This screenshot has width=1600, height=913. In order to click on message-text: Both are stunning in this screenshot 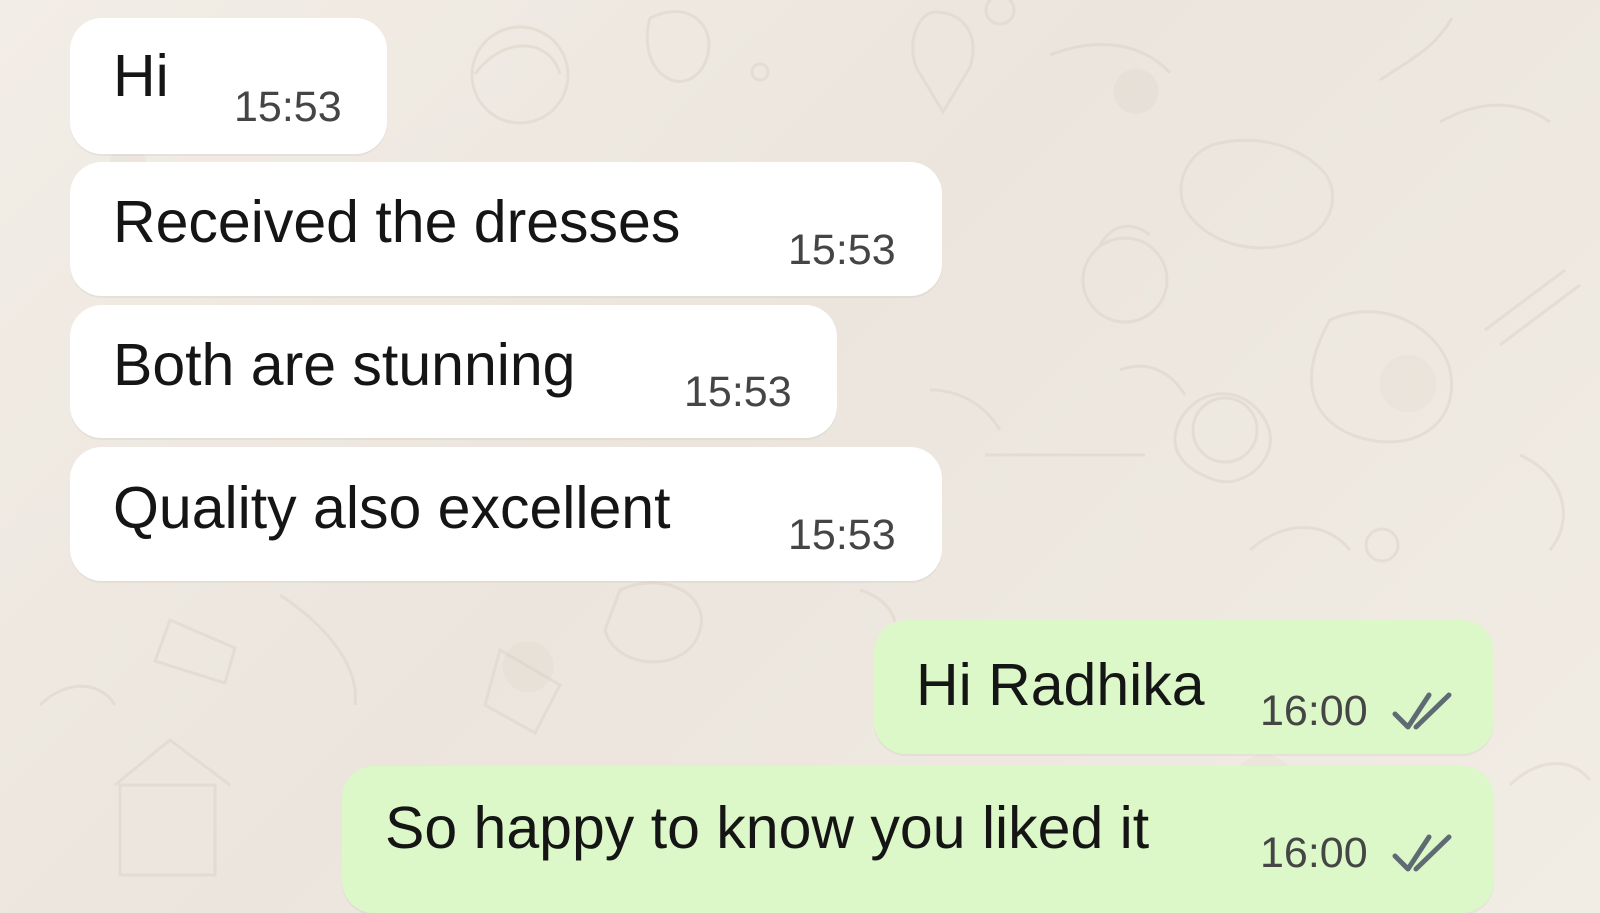, I will do `click(344, 365)`.